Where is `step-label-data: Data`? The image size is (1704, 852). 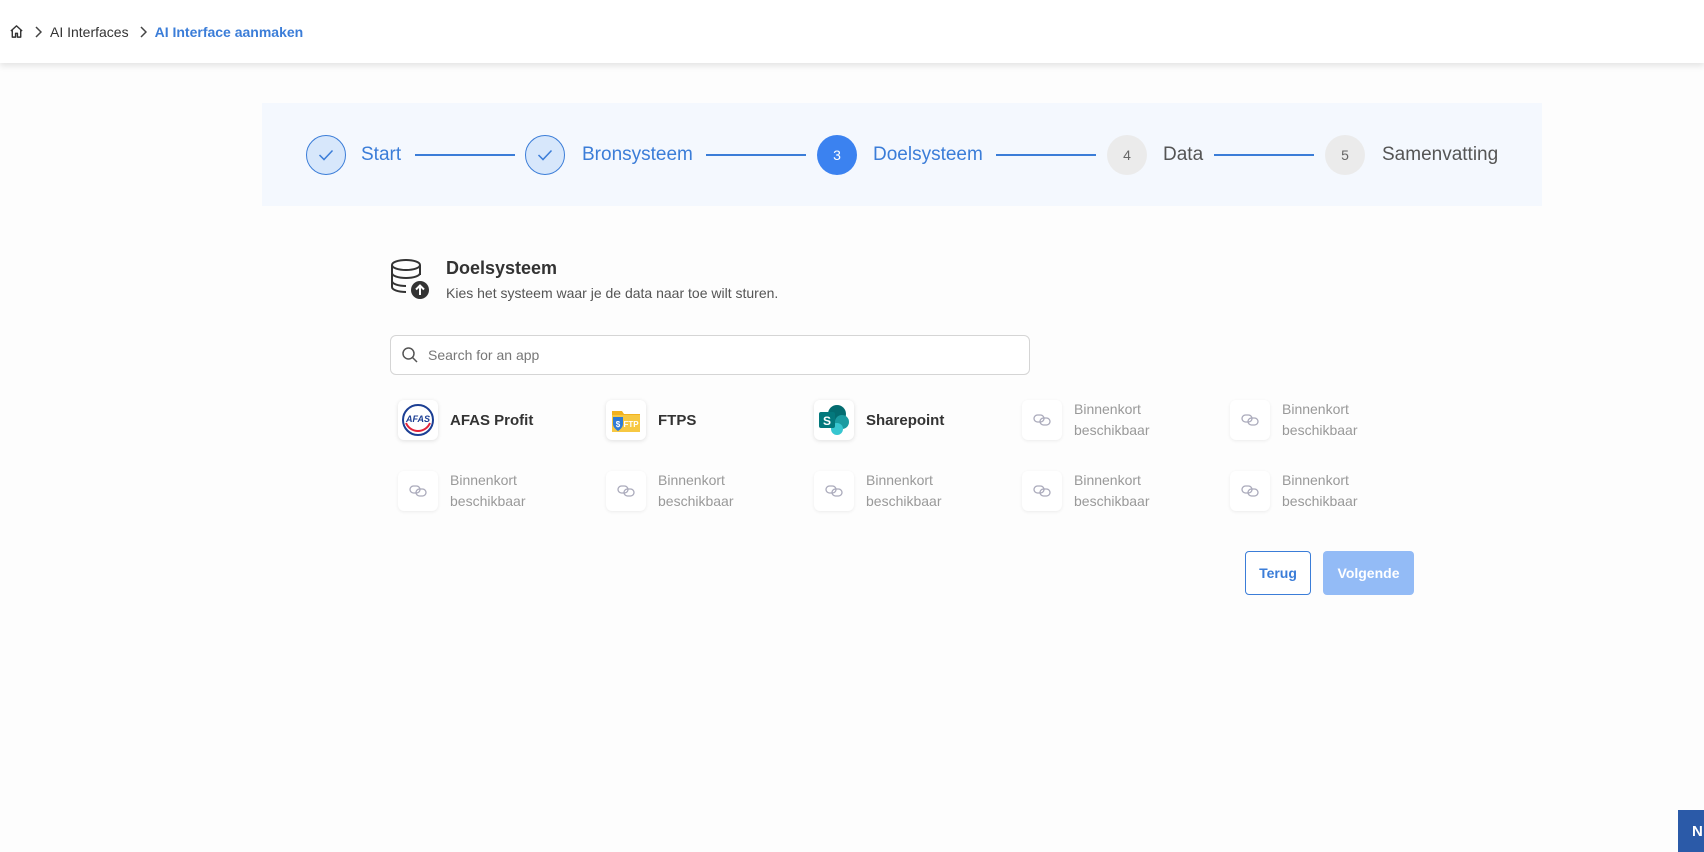 step-label-data: Data is located at coordinates (1183, 154).